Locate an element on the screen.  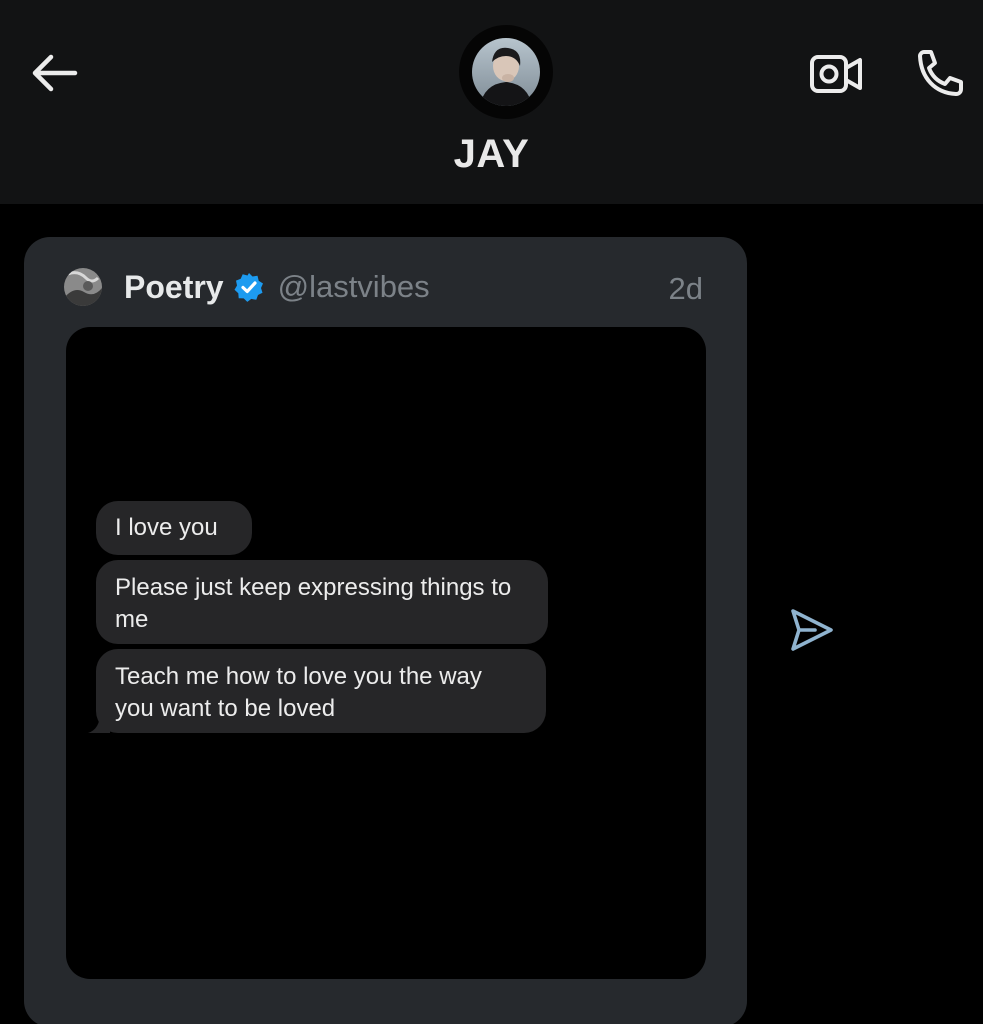
post-author-row: Poetry @lastvibes is located at coordinates (389, 287).